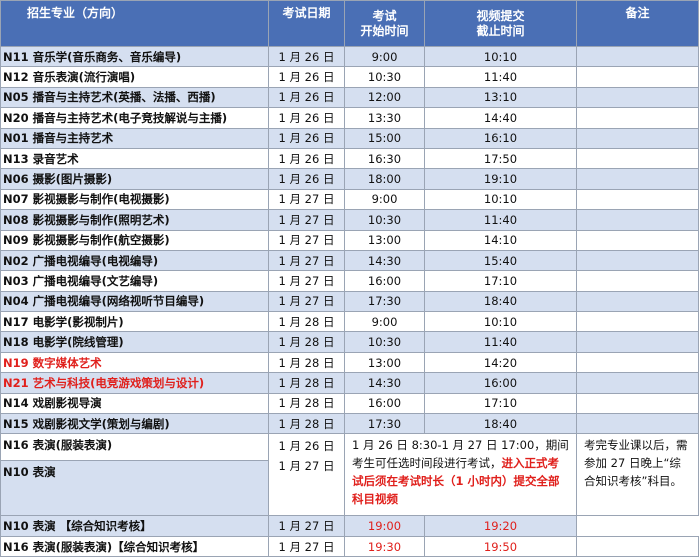 The width and height of the screenshot is (700, 557). Describe the element at coordinates (134, 301) in the screenshot. I see `schedule-major-cell: N04 广播电视编导(网络视听节目编导)` at that location.